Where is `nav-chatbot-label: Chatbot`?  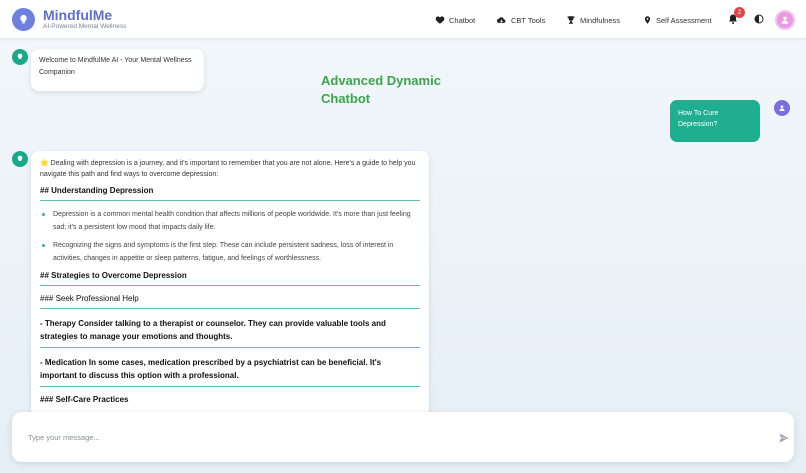 nav-chatbot-label: Chatbot is located at coordinates (462, 20).